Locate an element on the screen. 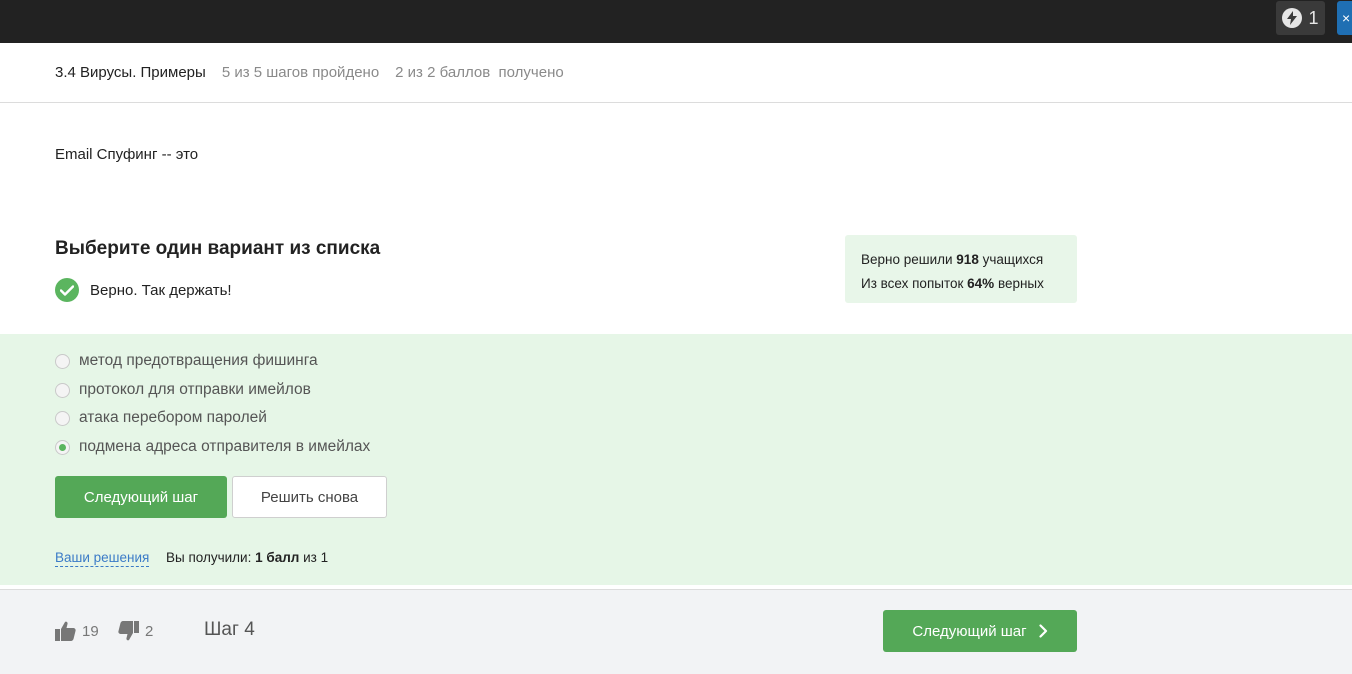  top-bar: 1 × is located at coordinates (676, 21).